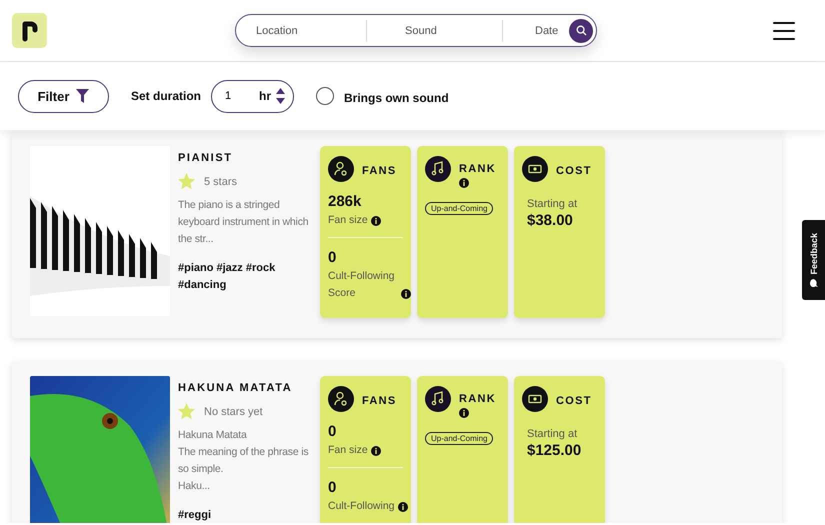  Describe the element at coordinates (233, 412) in the screenshot. I see `rating-text: No stars yet` at that location.